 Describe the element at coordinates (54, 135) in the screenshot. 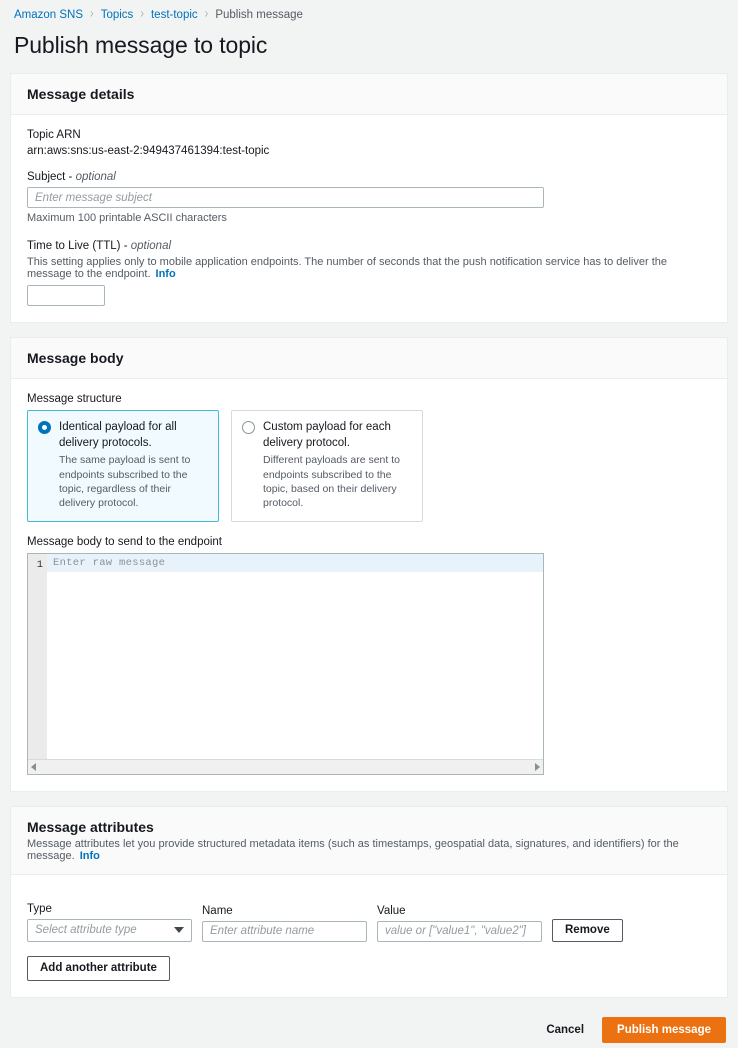

I see `topic-arn-label: Topic ARN` at that location.